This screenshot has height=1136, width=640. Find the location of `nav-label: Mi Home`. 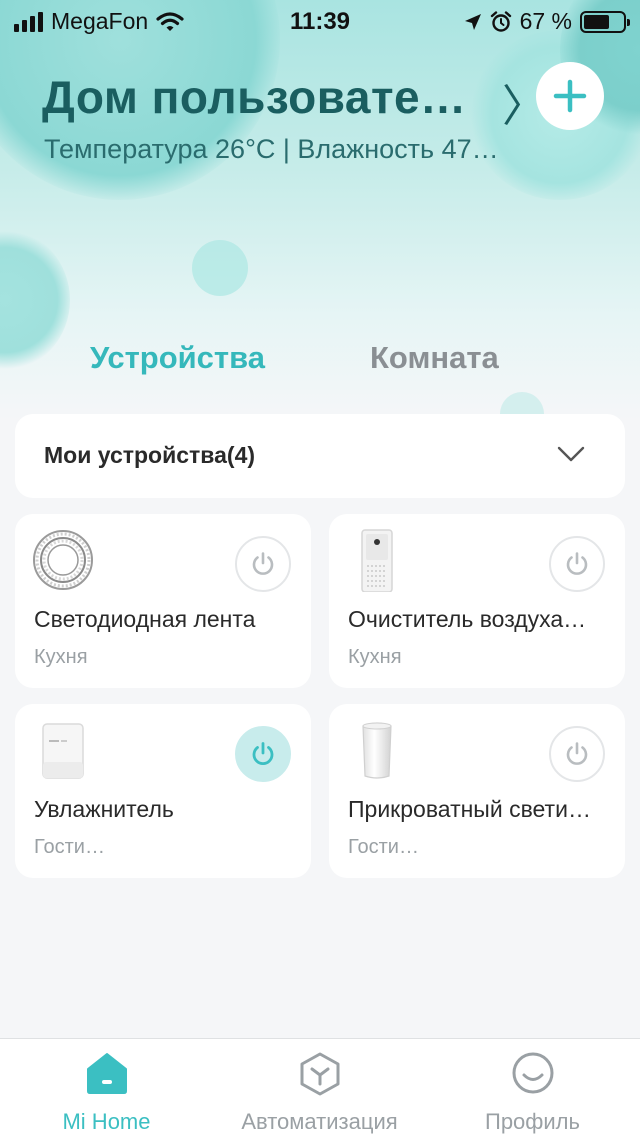

nav-label: Mi Home is located at coordinates (106, 1121).